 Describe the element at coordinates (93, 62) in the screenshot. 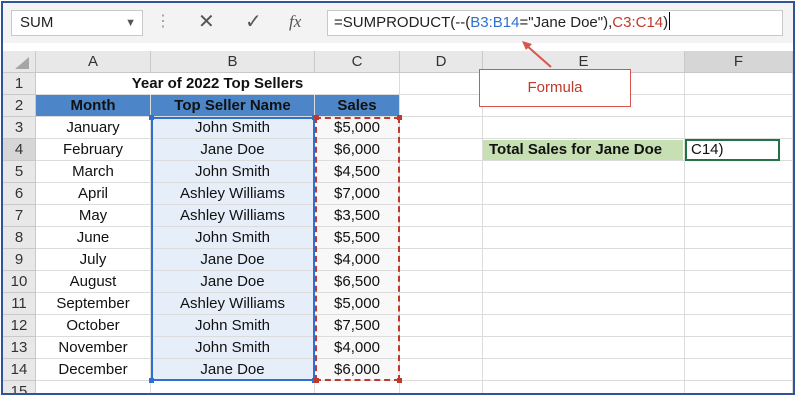

I see `column-header-a: A` at that location.